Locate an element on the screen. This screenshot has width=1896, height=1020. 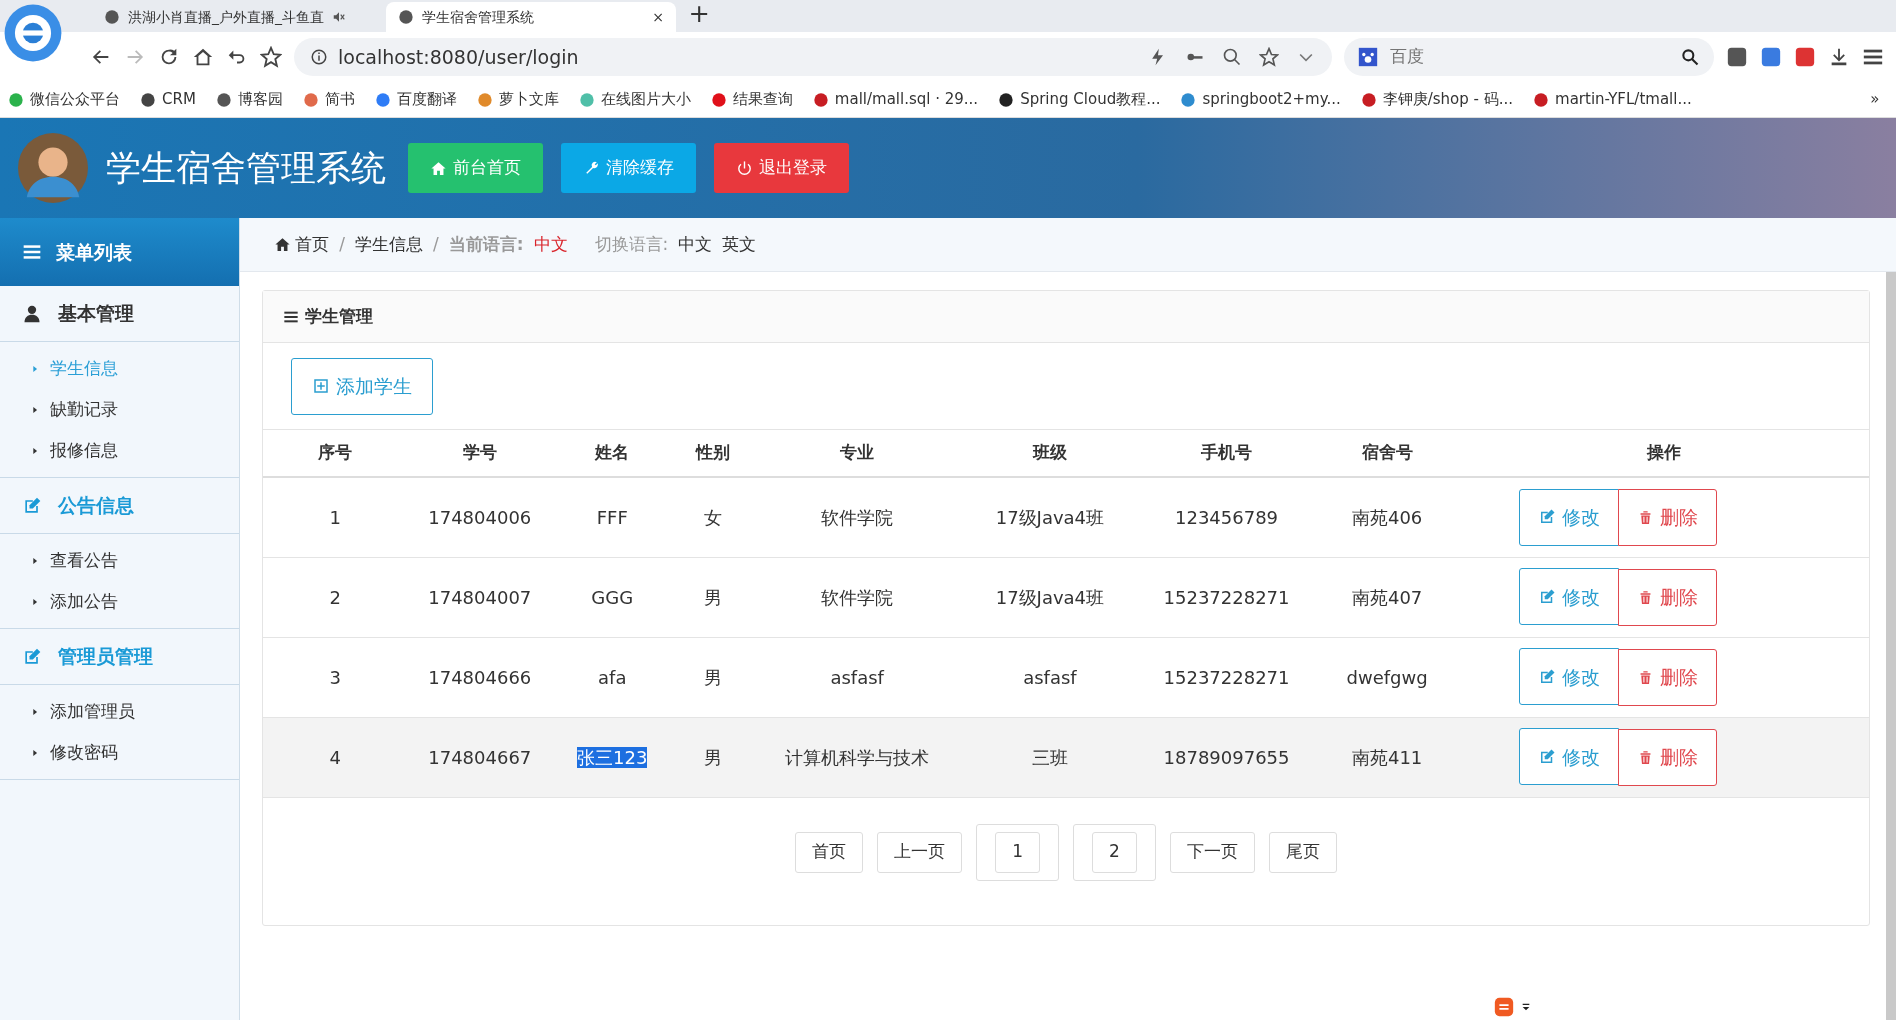
table-cell: 南苑411 is located at coordinates (1387, 757).